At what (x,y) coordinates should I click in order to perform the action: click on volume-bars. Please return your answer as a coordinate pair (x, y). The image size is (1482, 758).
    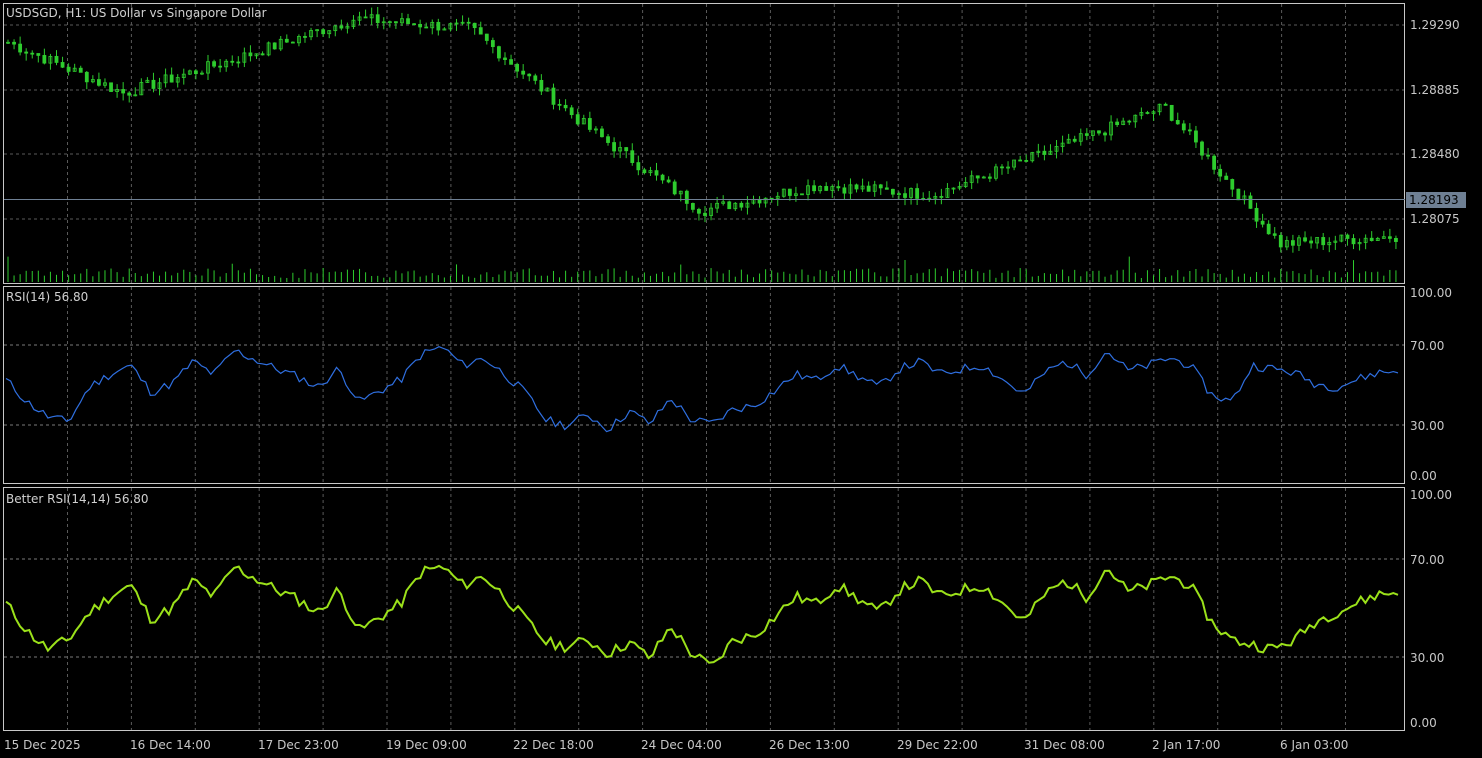
    Looking at the image, I should click on (702, 269).